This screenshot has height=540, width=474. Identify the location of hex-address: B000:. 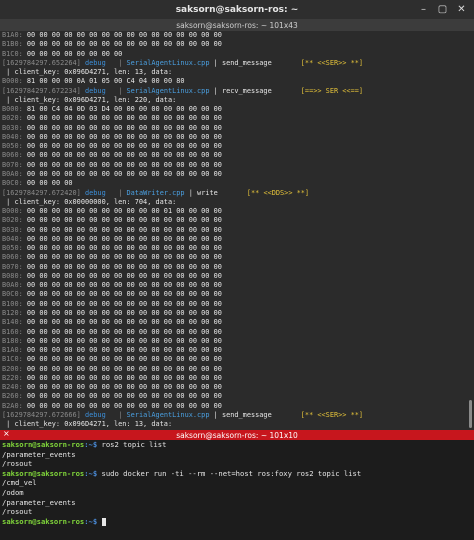
(12, 211).